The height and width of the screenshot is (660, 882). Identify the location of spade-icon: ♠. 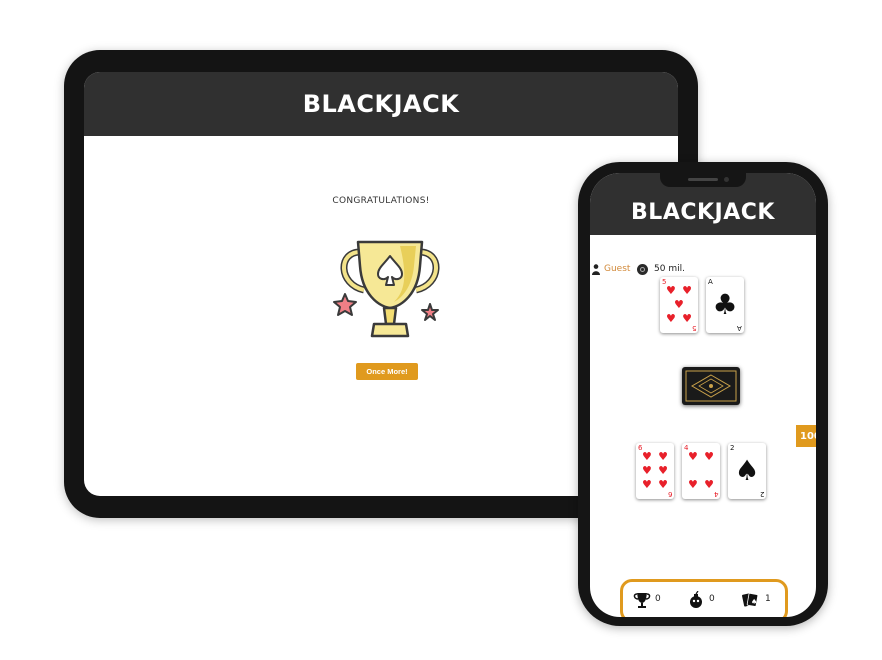
(747, 470).